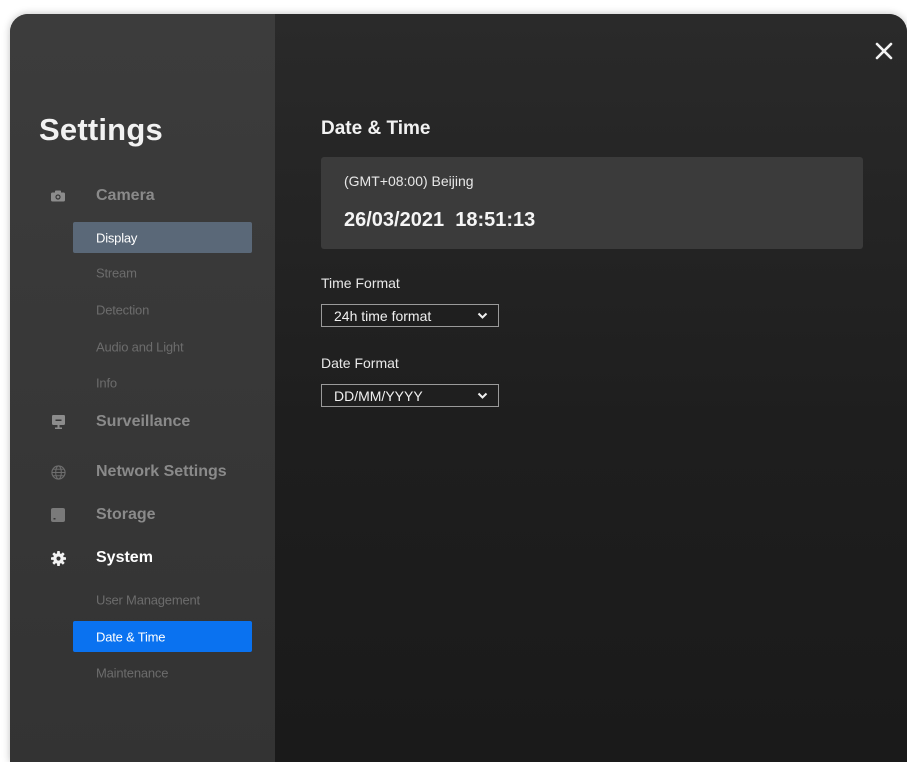 The height and width of the screenshot is (762, 907). What do you see at coordinates (162, 382) in the screenshot?
I see `nav-item-info: Info` at bounding box center [162, 382].